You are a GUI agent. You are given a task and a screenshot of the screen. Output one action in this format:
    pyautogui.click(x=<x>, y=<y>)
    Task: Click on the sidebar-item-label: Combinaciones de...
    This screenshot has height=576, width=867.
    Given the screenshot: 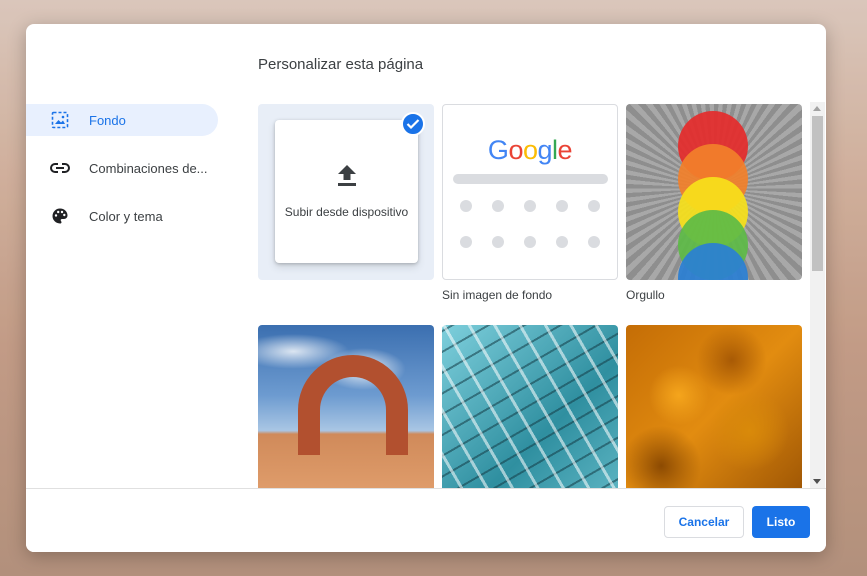 What is the action you would take?
    pyautogui.click(x=148, y=168)
    